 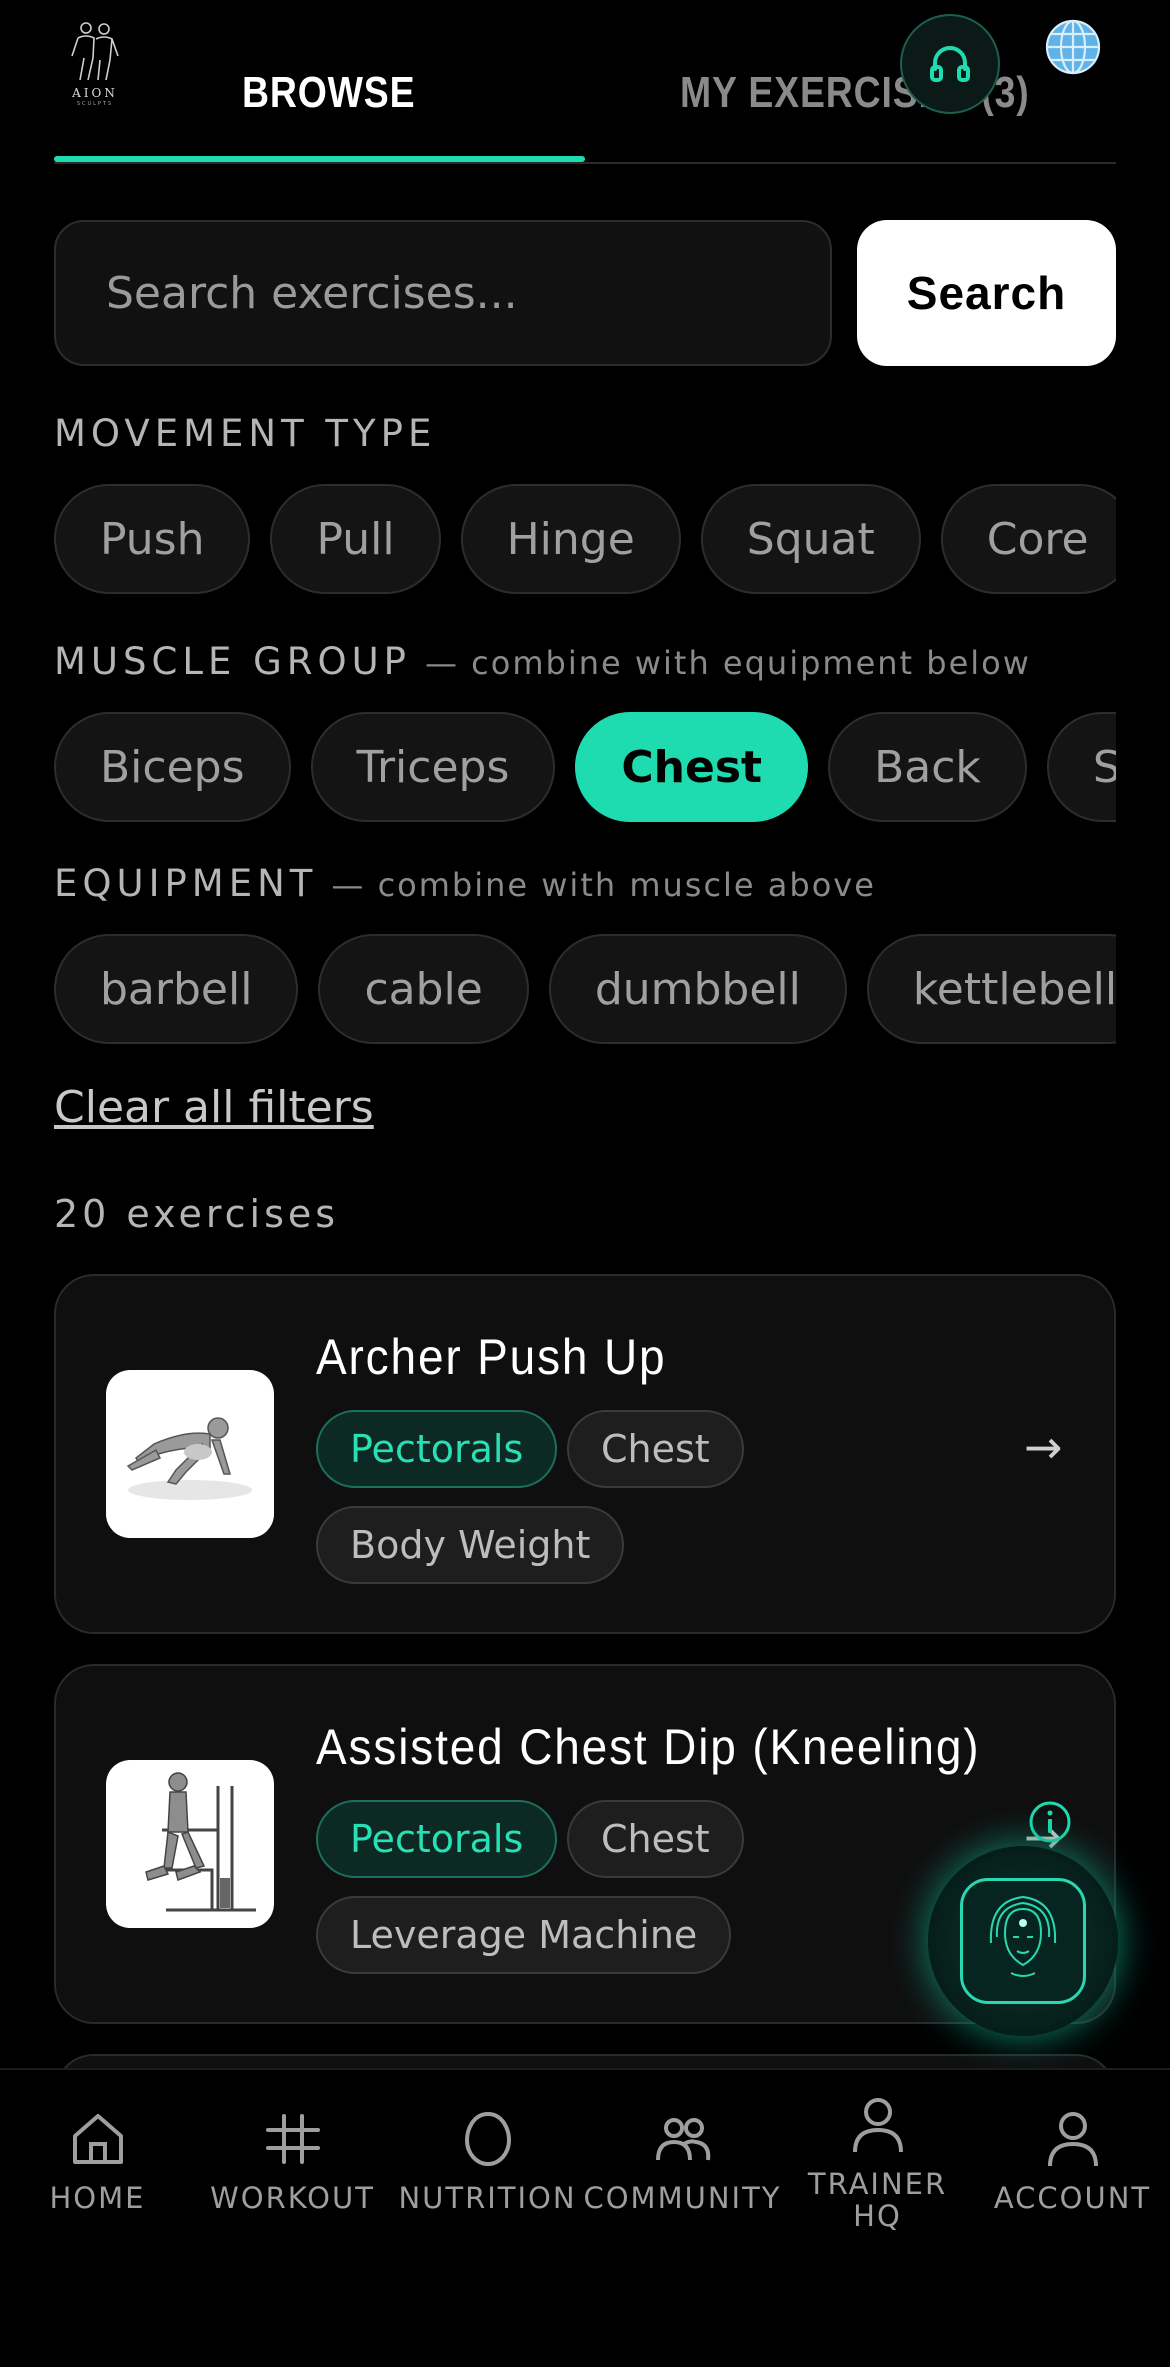 I want to click on nav-label: WORKOUT, so click(x=292, y=2198).